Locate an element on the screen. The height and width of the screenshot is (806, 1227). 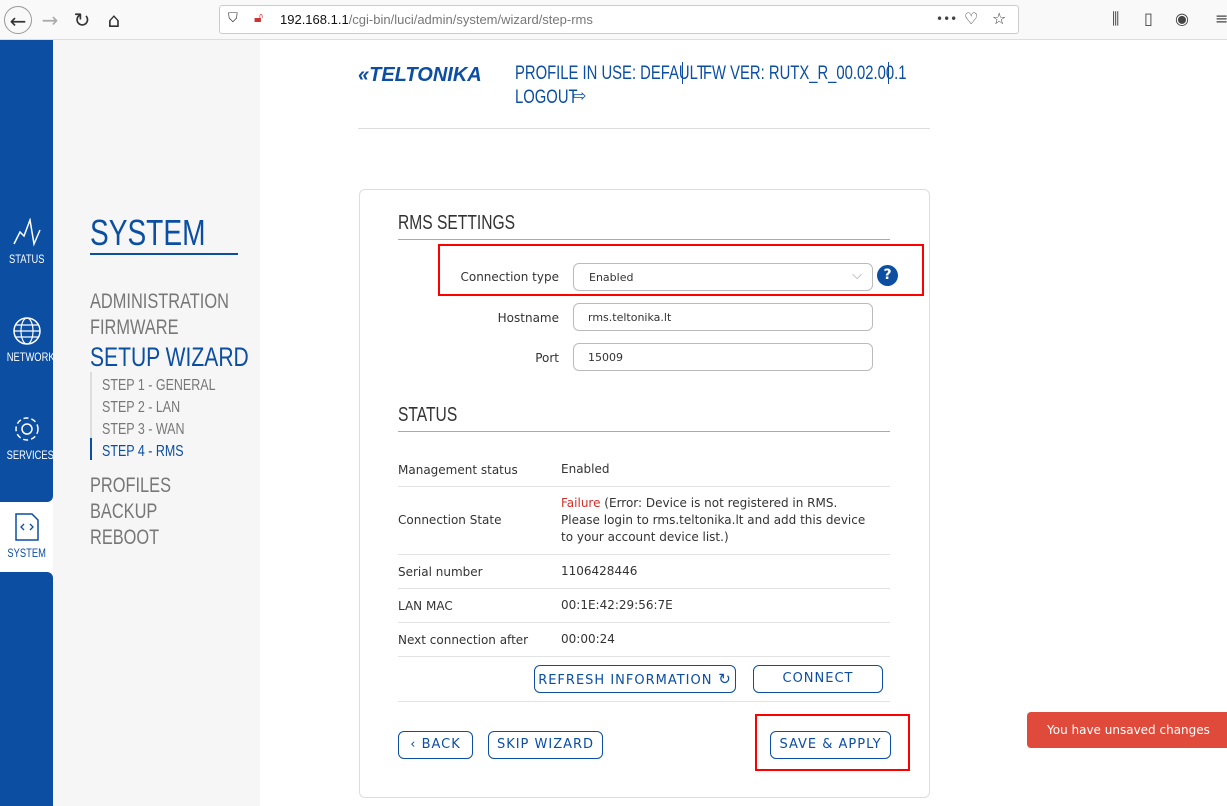
shield-icon: ⛉ is located at coordinates (233, 18).